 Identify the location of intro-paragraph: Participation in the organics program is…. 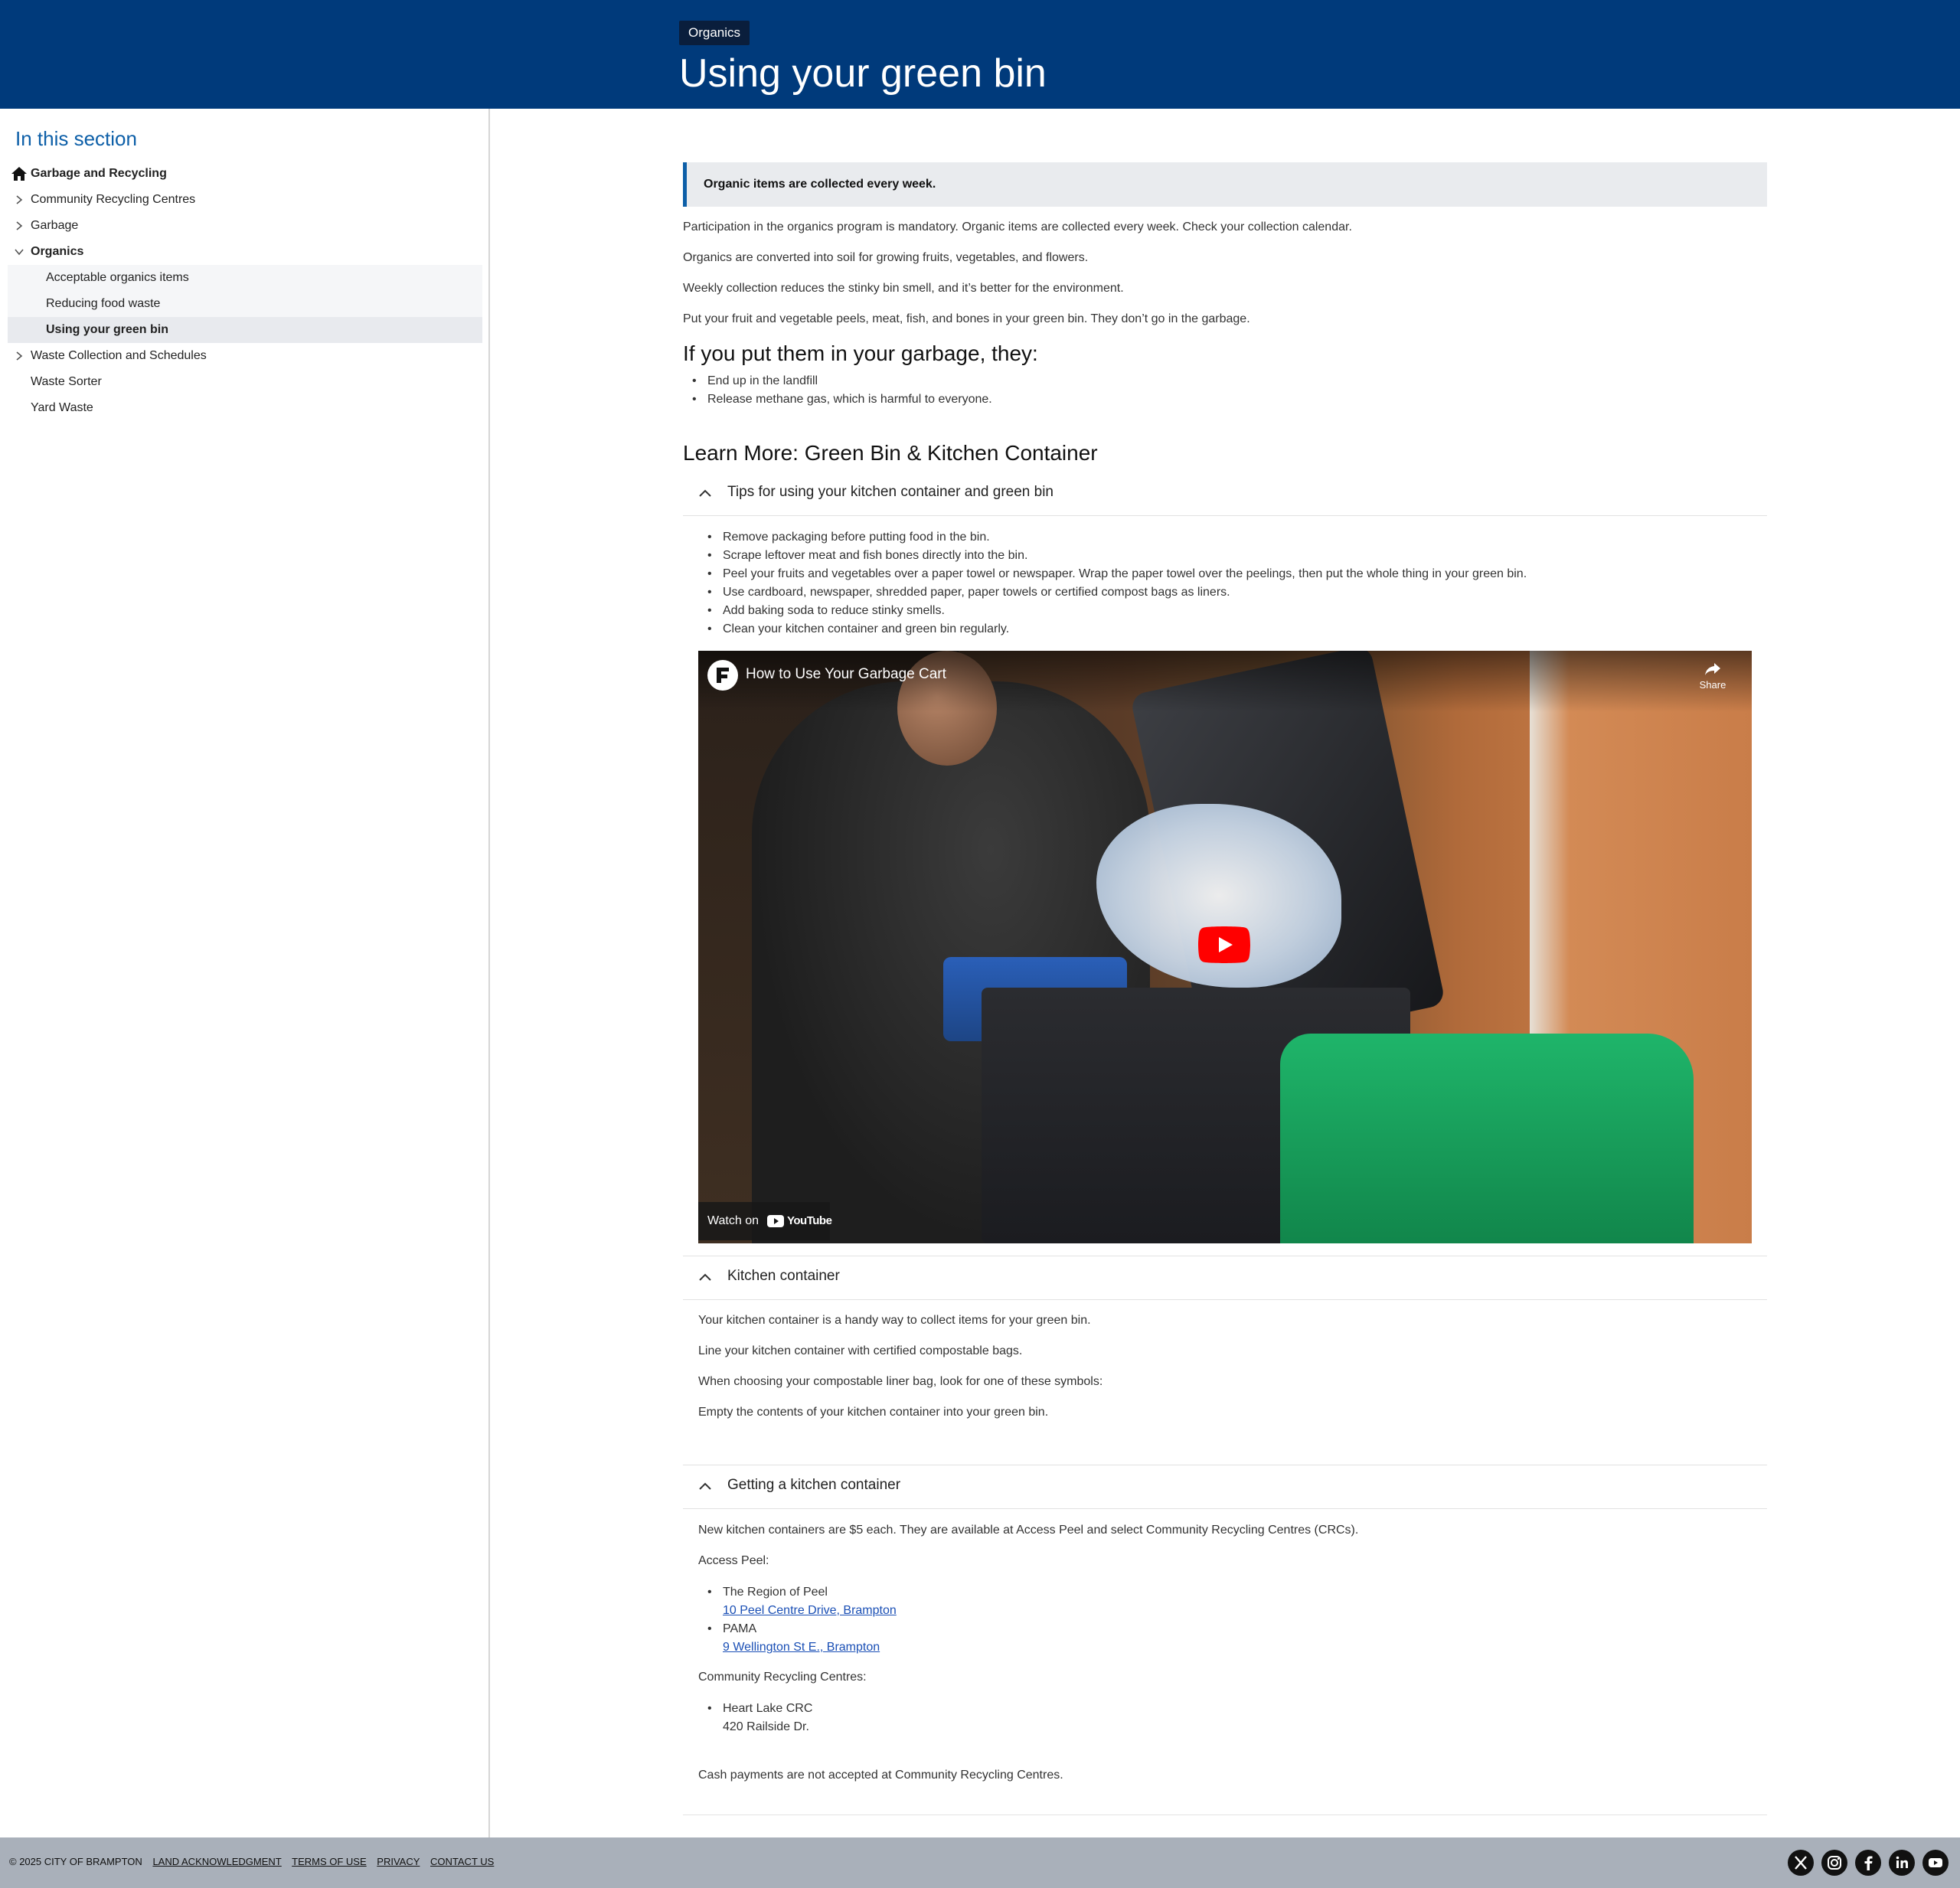
(1017, 227).